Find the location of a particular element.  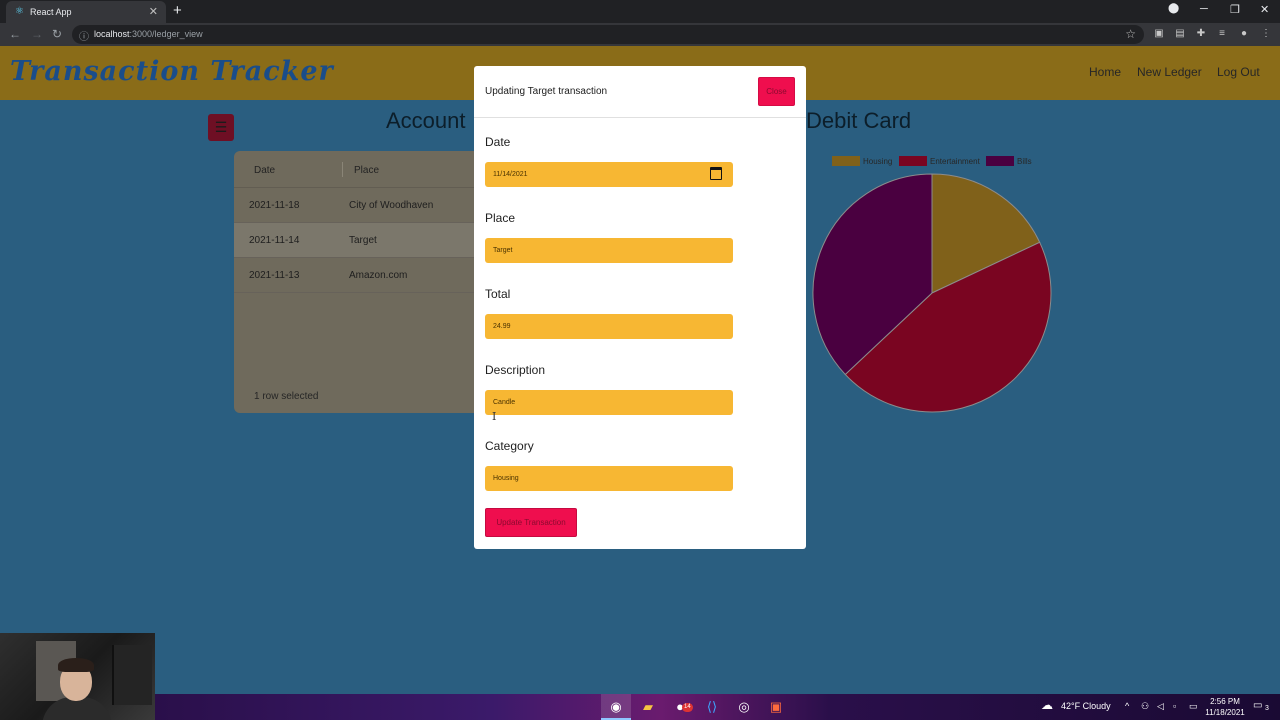

new-tab-button: + is located at coordinates (177, 10).